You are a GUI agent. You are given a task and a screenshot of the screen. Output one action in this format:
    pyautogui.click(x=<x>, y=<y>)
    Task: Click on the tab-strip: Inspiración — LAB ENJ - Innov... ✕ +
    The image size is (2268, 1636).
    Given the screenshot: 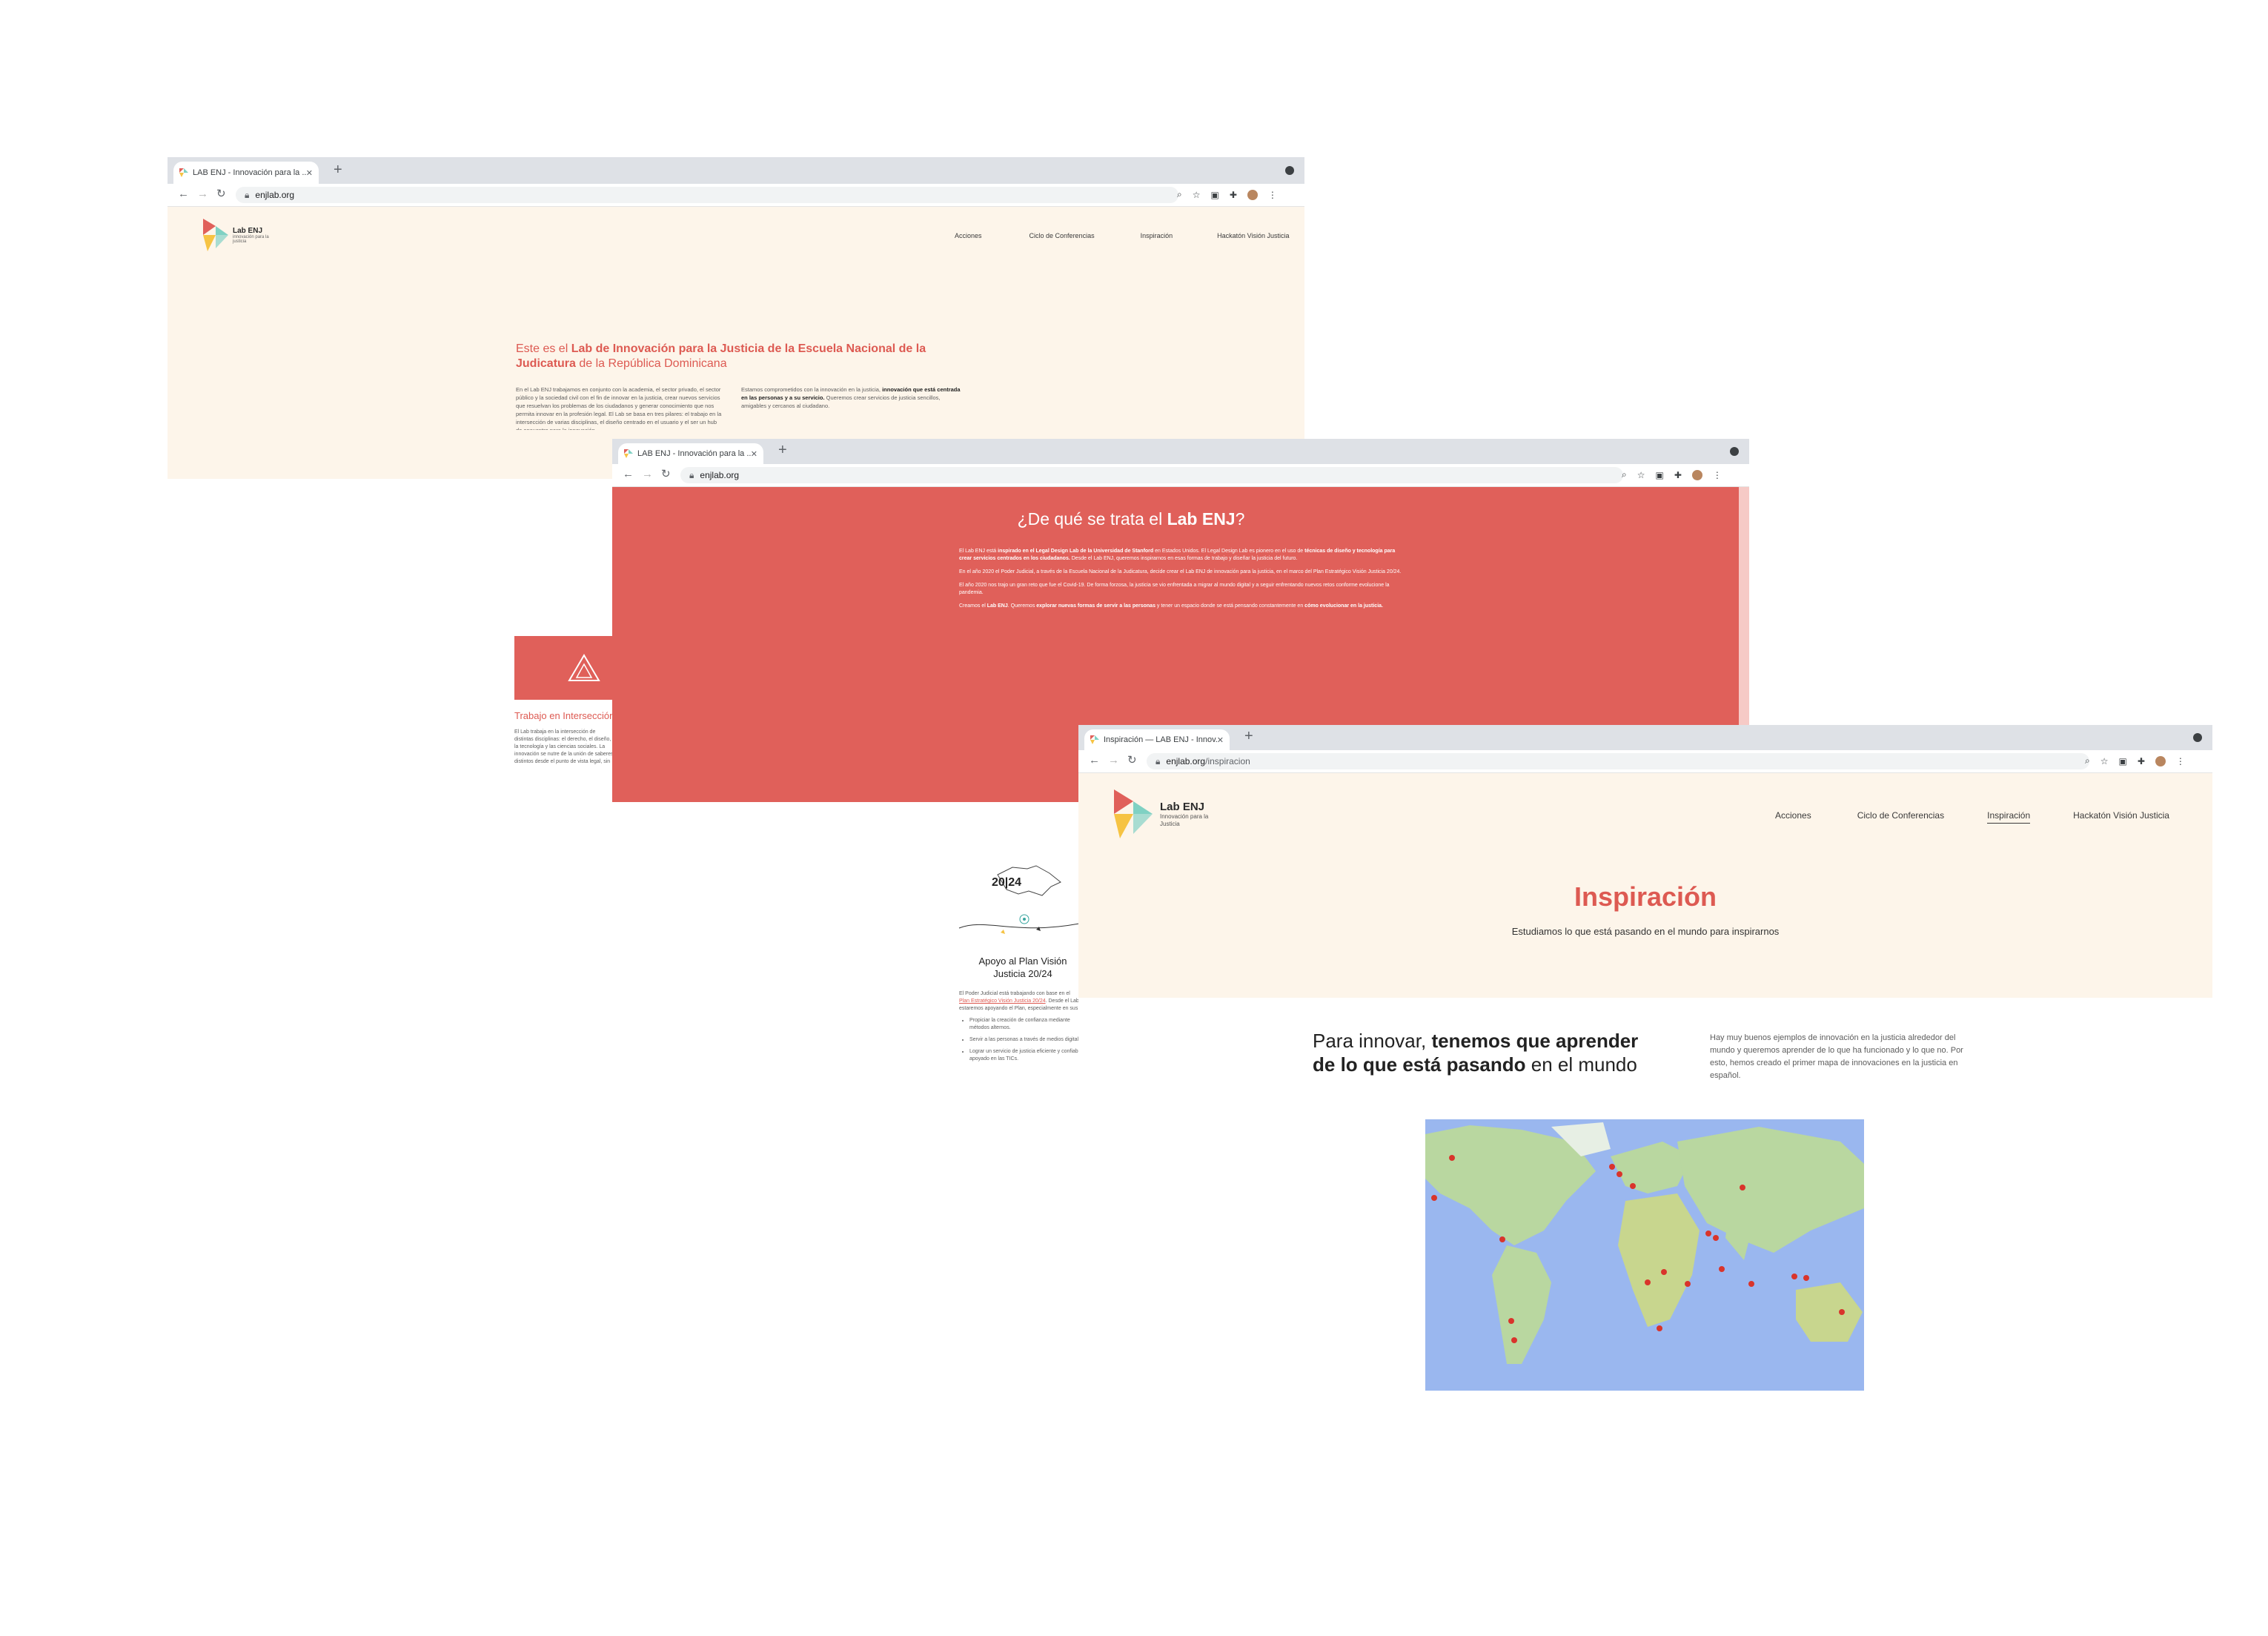 What is the action you would take?
    pyautogui.click(x=1645, y=737)
    